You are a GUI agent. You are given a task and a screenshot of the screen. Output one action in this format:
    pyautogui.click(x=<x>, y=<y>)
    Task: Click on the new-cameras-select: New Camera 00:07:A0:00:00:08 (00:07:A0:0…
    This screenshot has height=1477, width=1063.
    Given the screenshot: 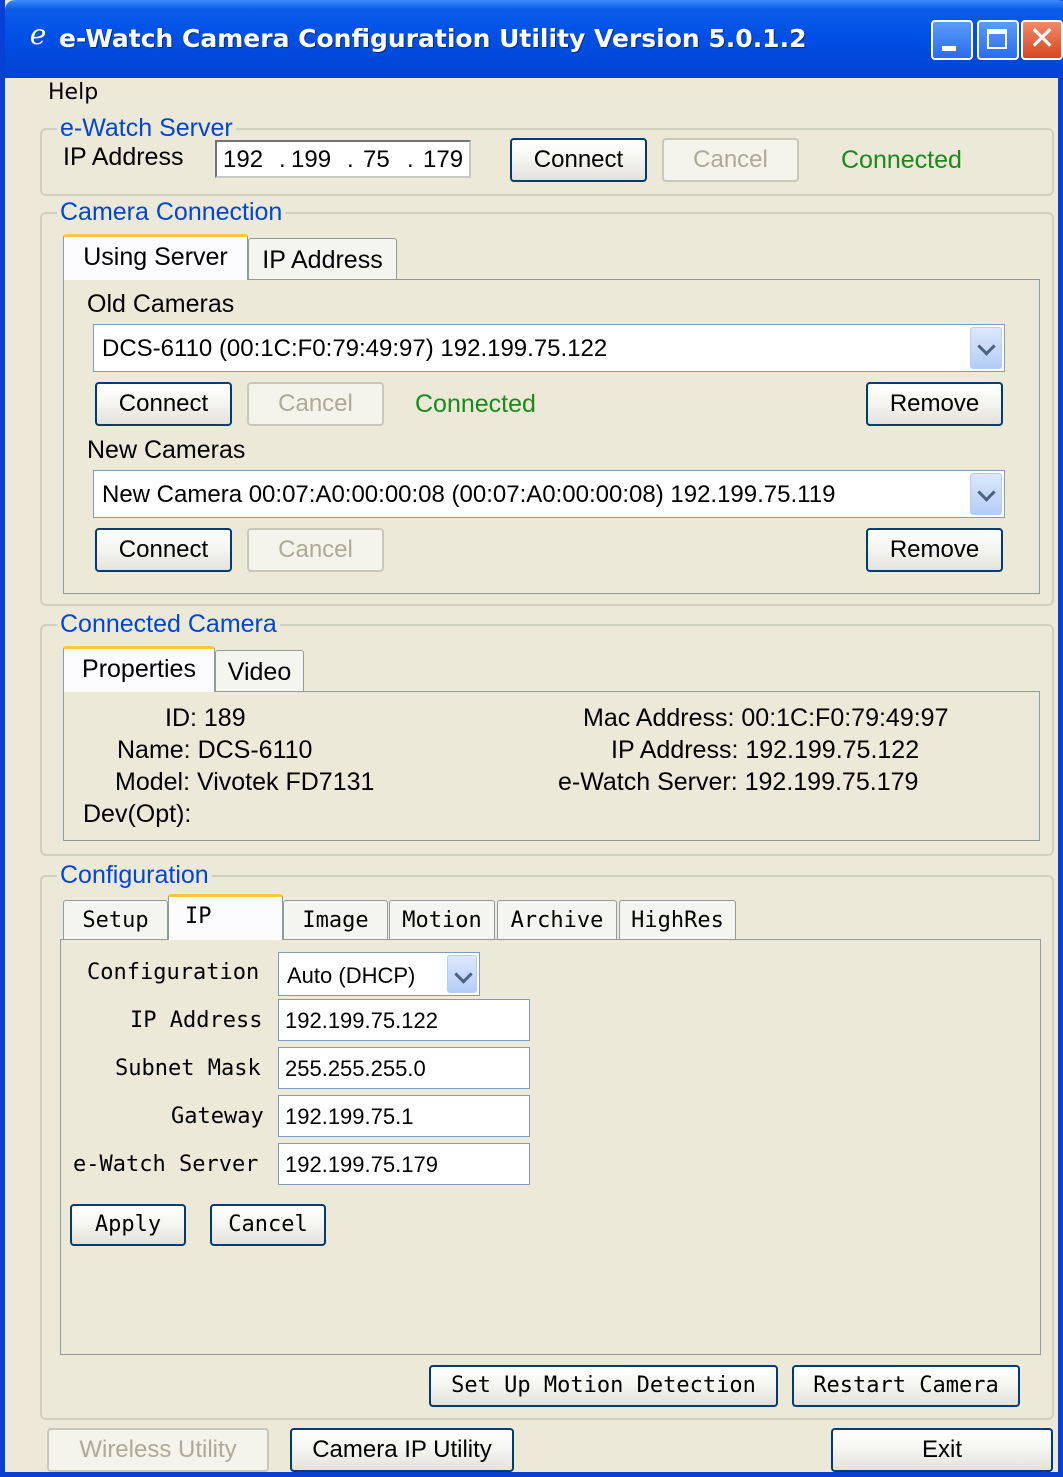 What is the action you would take?
    pyautogui.click(x=549, y=494)
    